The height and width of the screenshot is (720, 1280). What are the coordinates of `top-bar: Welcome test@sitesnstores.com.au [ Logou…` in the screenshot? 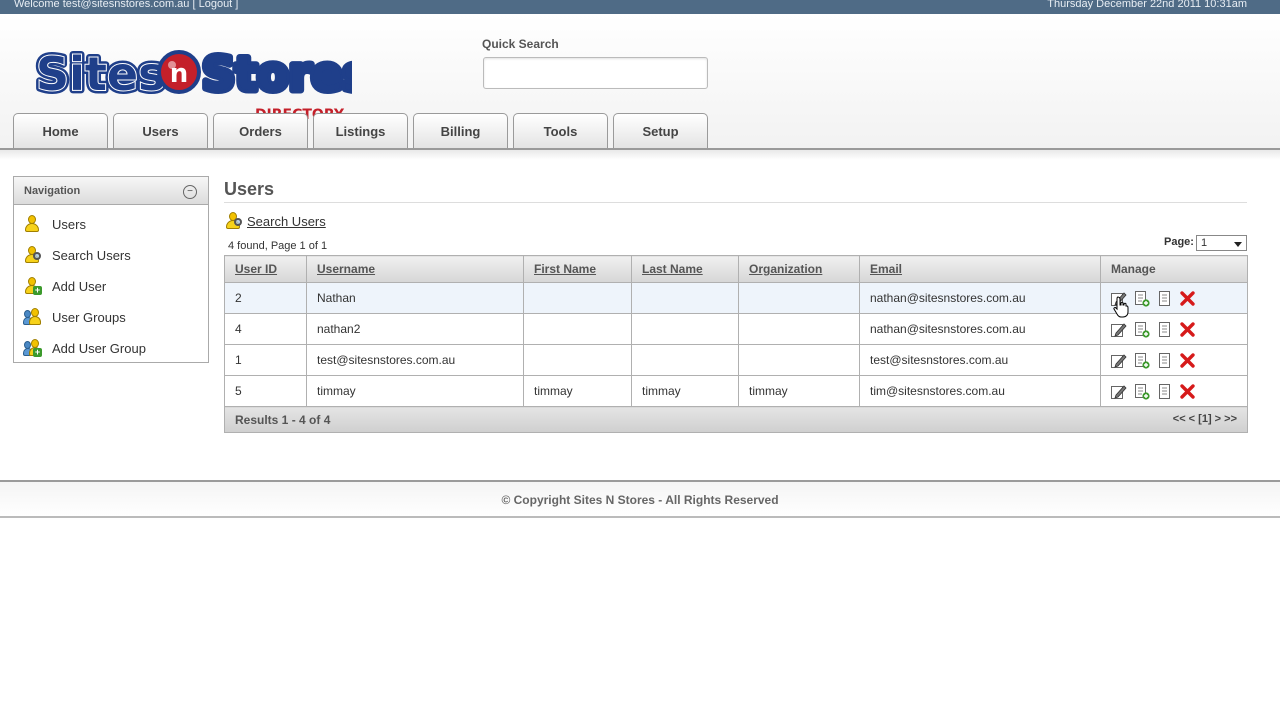 It's located at (640, 7).